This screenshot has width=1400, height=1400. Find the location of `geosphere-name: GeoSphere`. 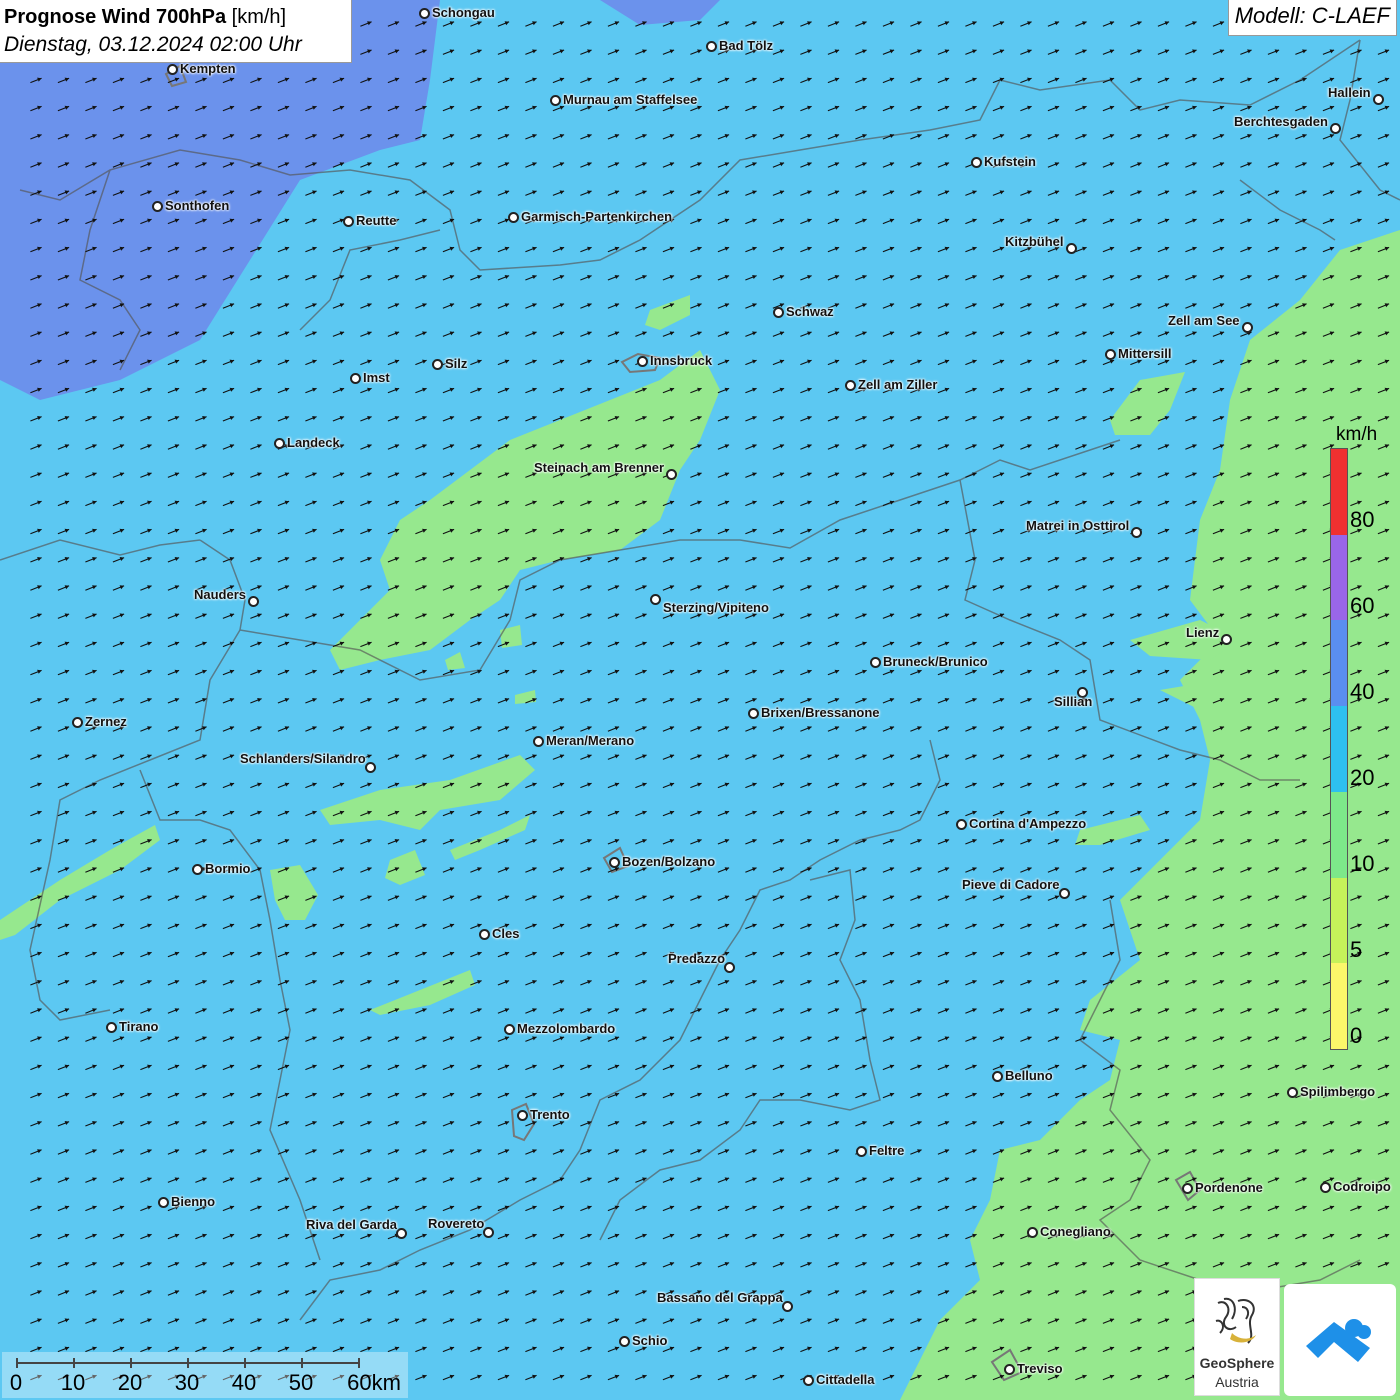

geosphere-name: GeoSphere is located at coordinates (1237, 1363).